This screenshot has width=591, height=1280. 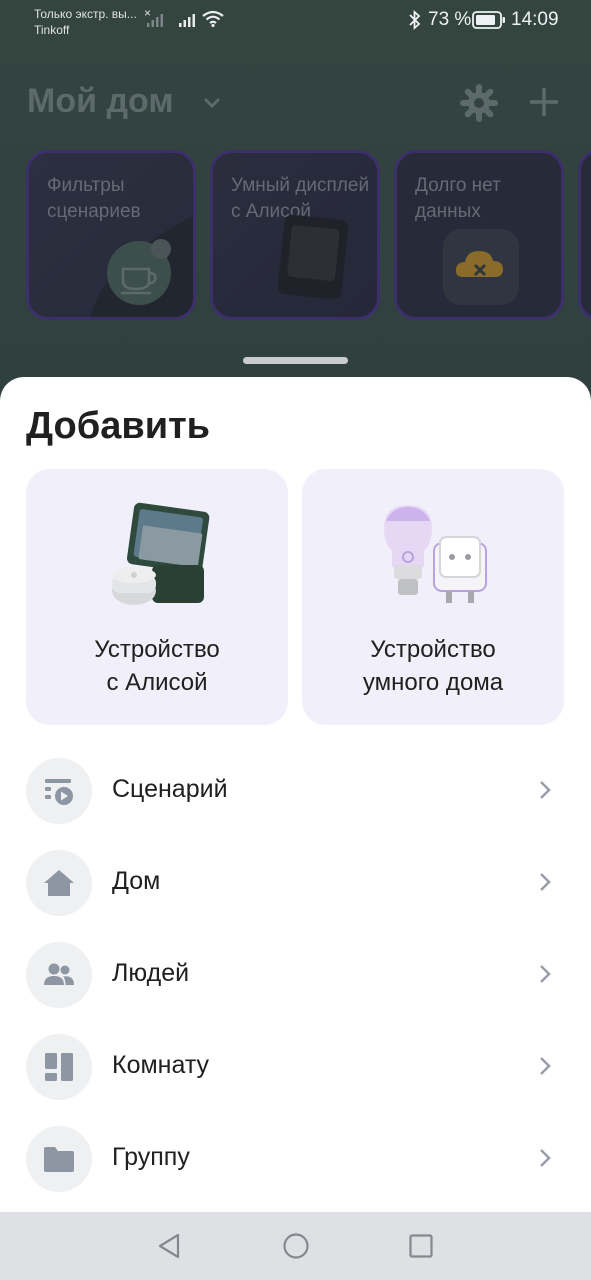 I want to click on status-bar: Только экстр. вы... Tinkoff × 73 % 14:09, so click(x=295, y=22).